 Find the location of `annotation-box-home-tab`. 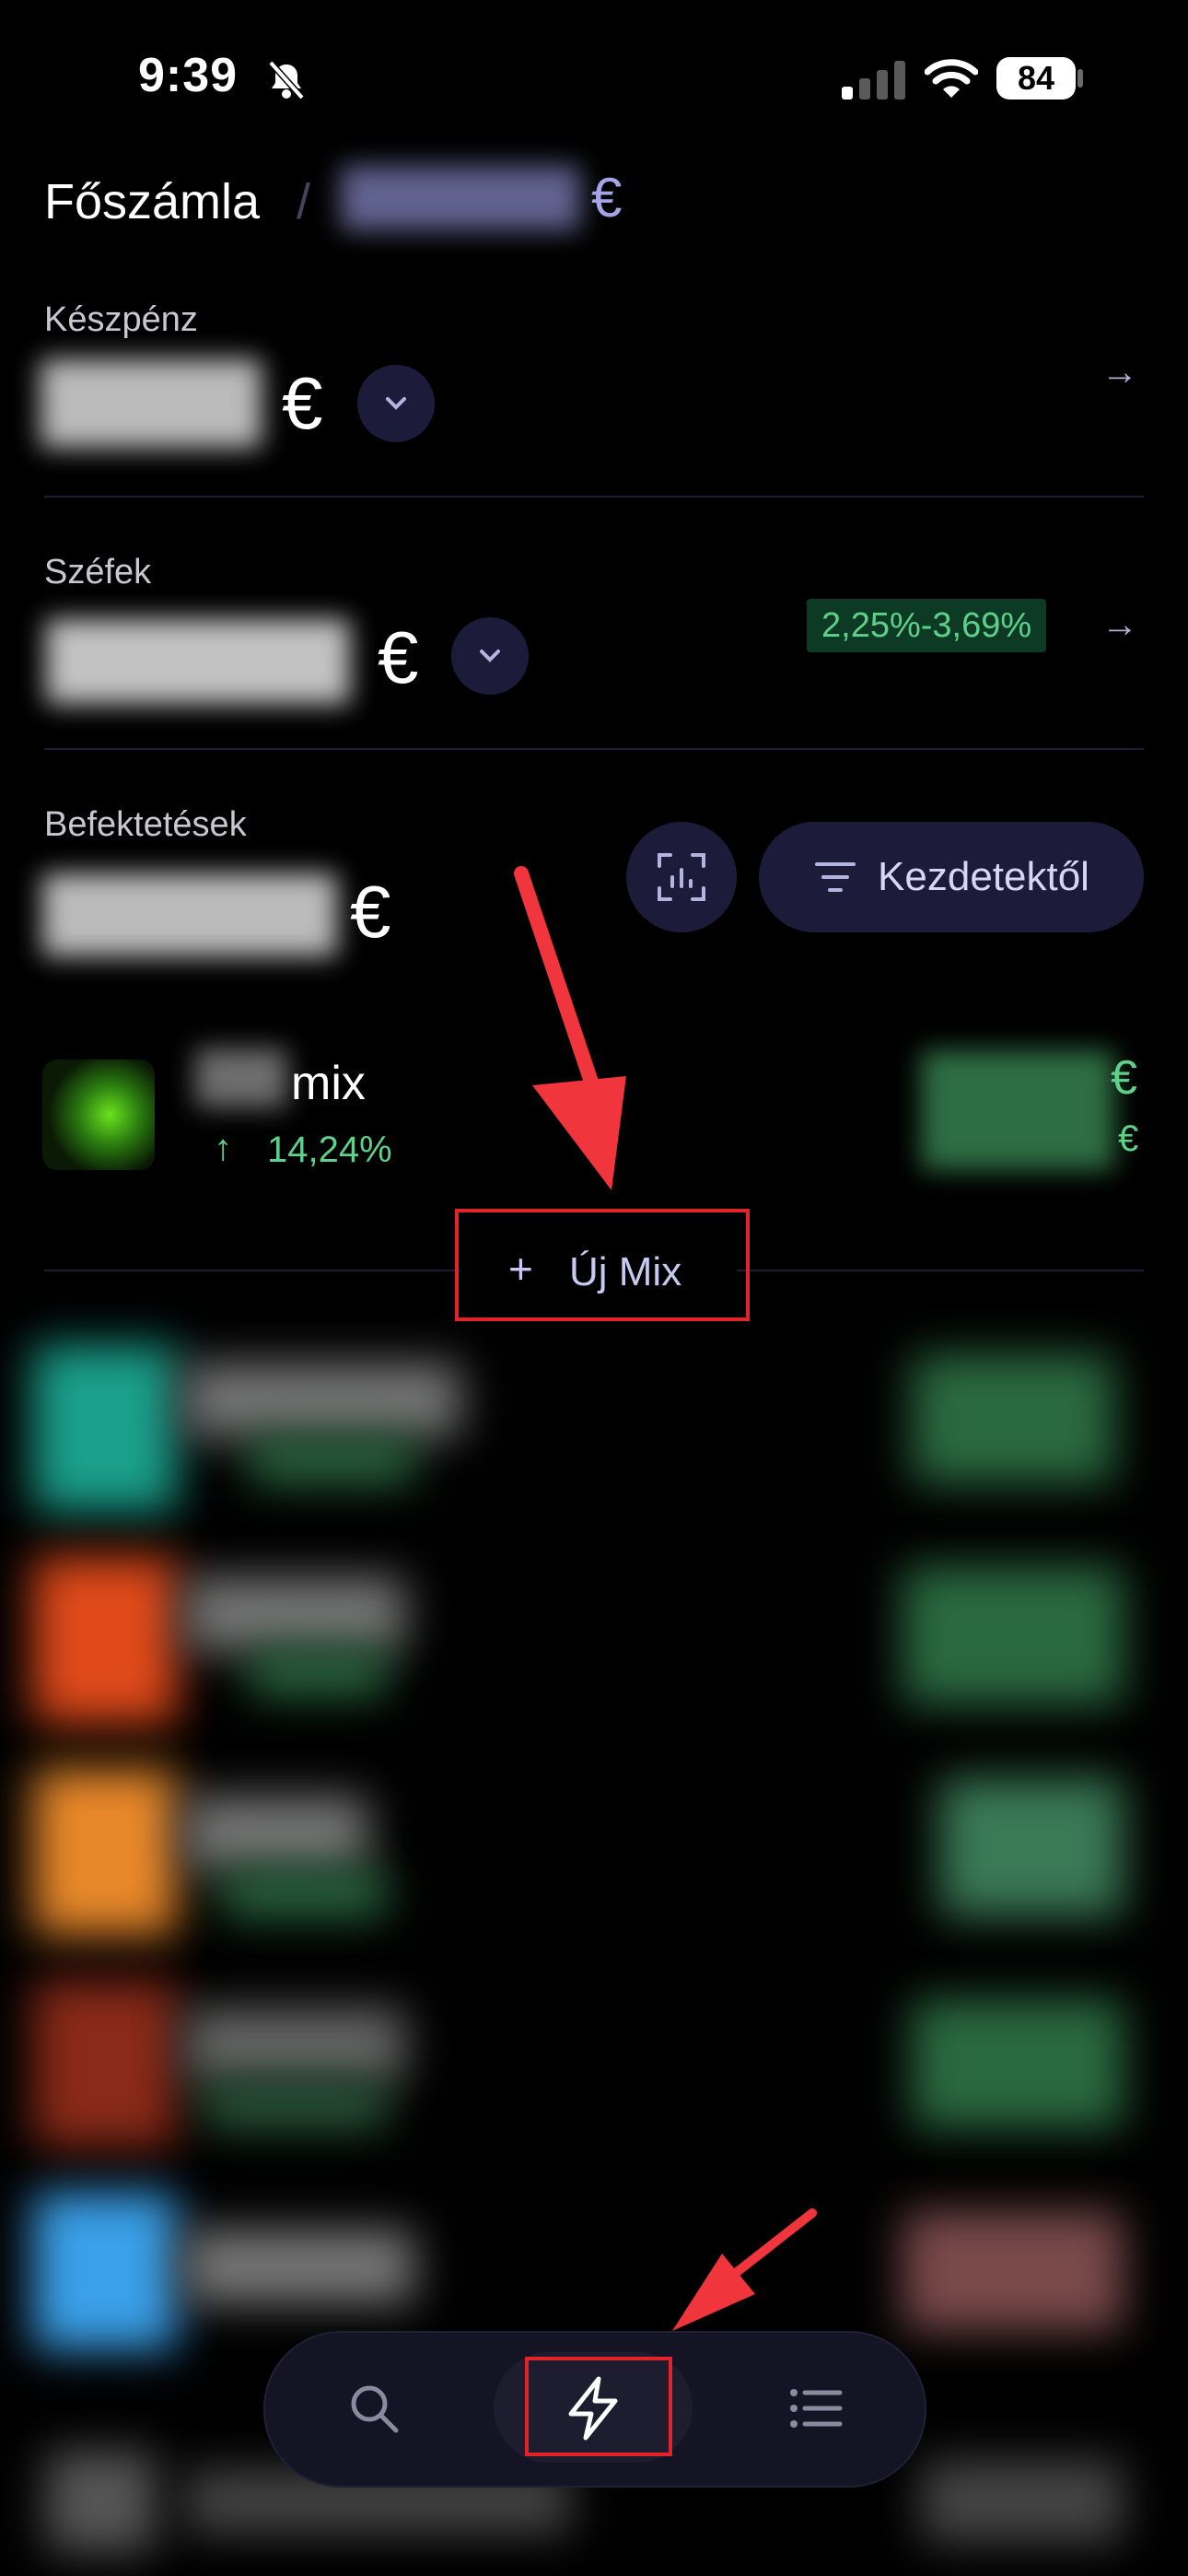

annotation-box-home-tab is located at coordinates (598, 2406).